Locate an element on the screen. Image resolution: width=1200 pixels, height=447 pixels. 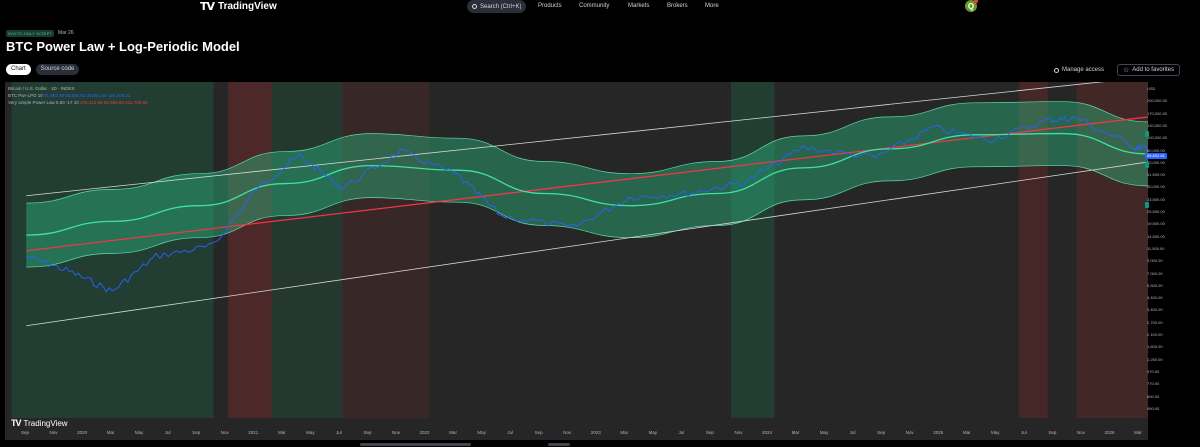
y-axis-label: 60,000.00 is located at coordinates (1156, 162).